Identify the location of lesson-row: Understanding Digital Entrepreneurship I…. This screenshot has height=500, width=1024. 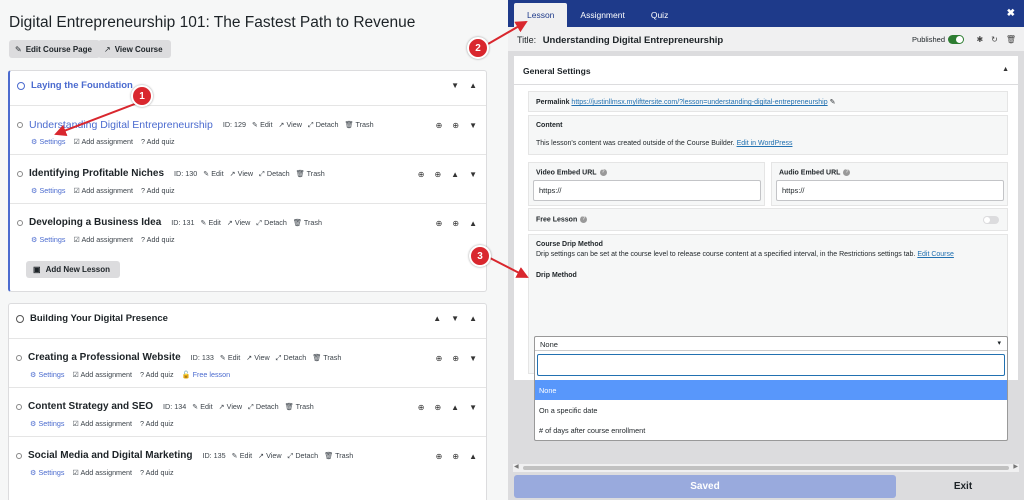
(248, 129).